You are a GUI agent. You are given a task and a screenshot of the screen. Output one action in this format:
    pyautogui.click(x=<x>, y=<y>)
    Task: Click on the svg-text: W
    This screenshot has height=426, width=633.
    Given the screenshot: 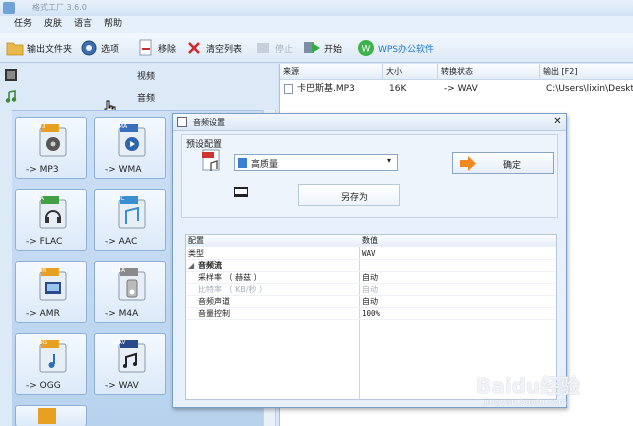 What is the action you would take?
    pyautogui.click(x=366, y=50)
    